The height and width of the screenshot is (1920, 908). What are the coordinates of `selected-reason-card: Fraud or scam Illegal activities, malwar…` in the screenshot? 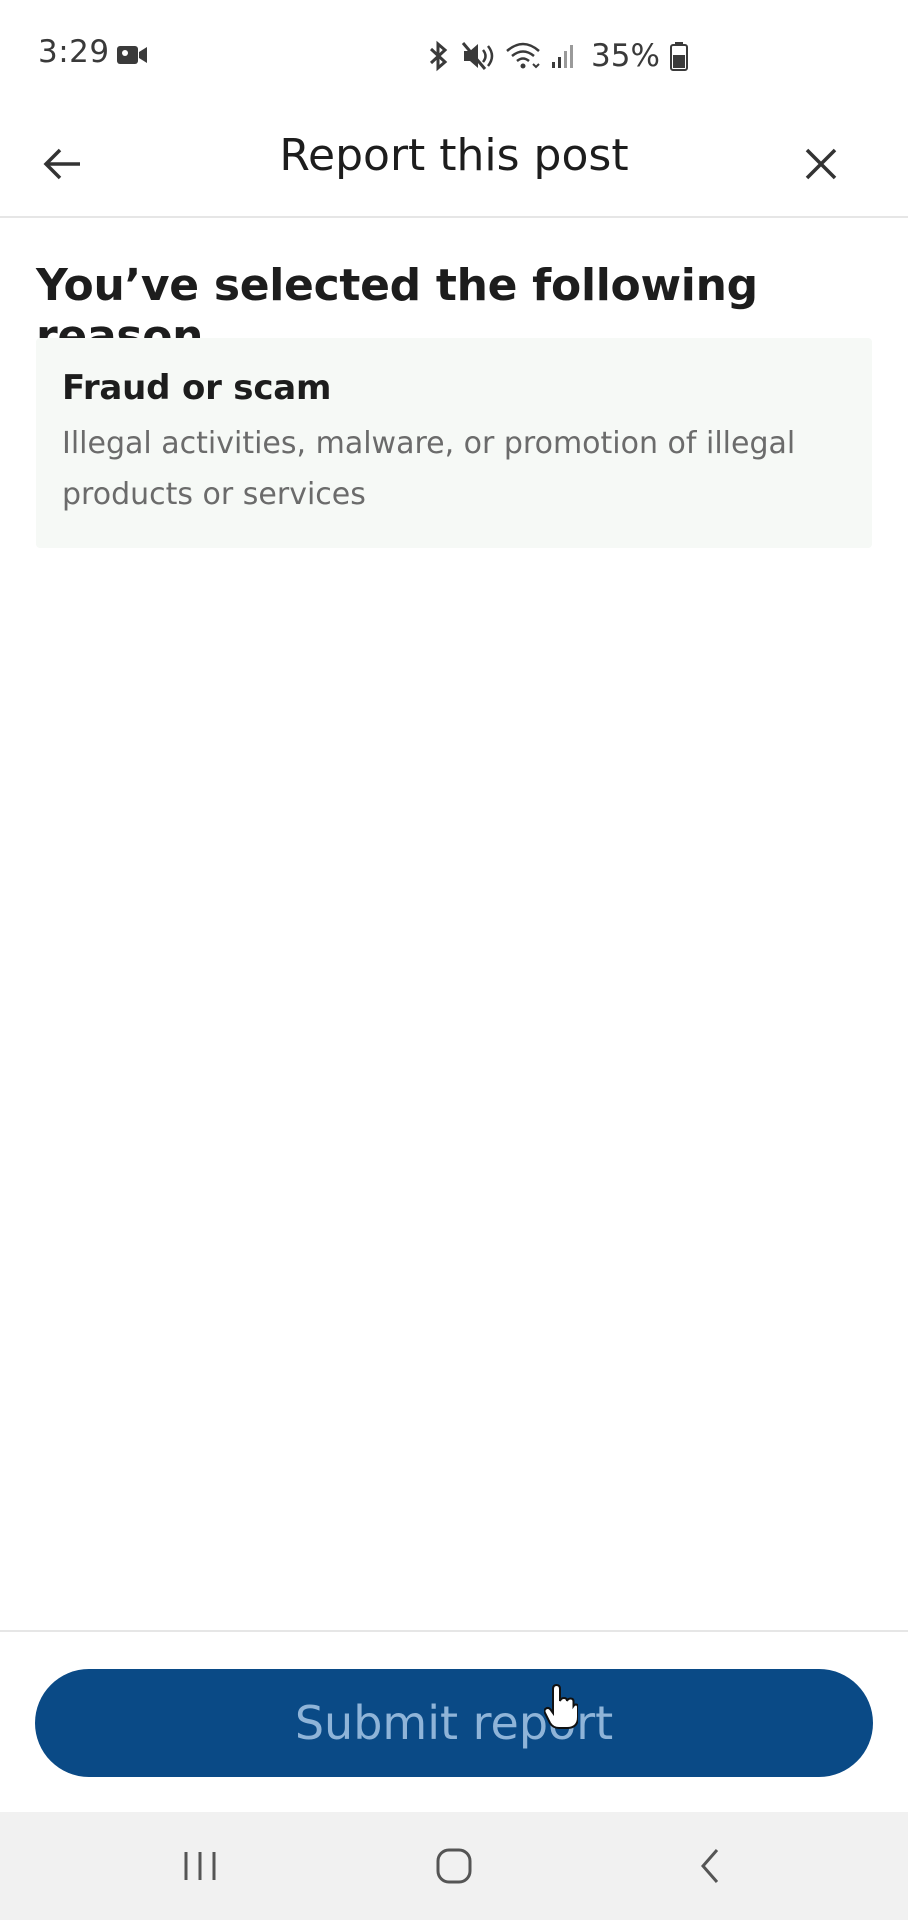 It's located at (454, 443).